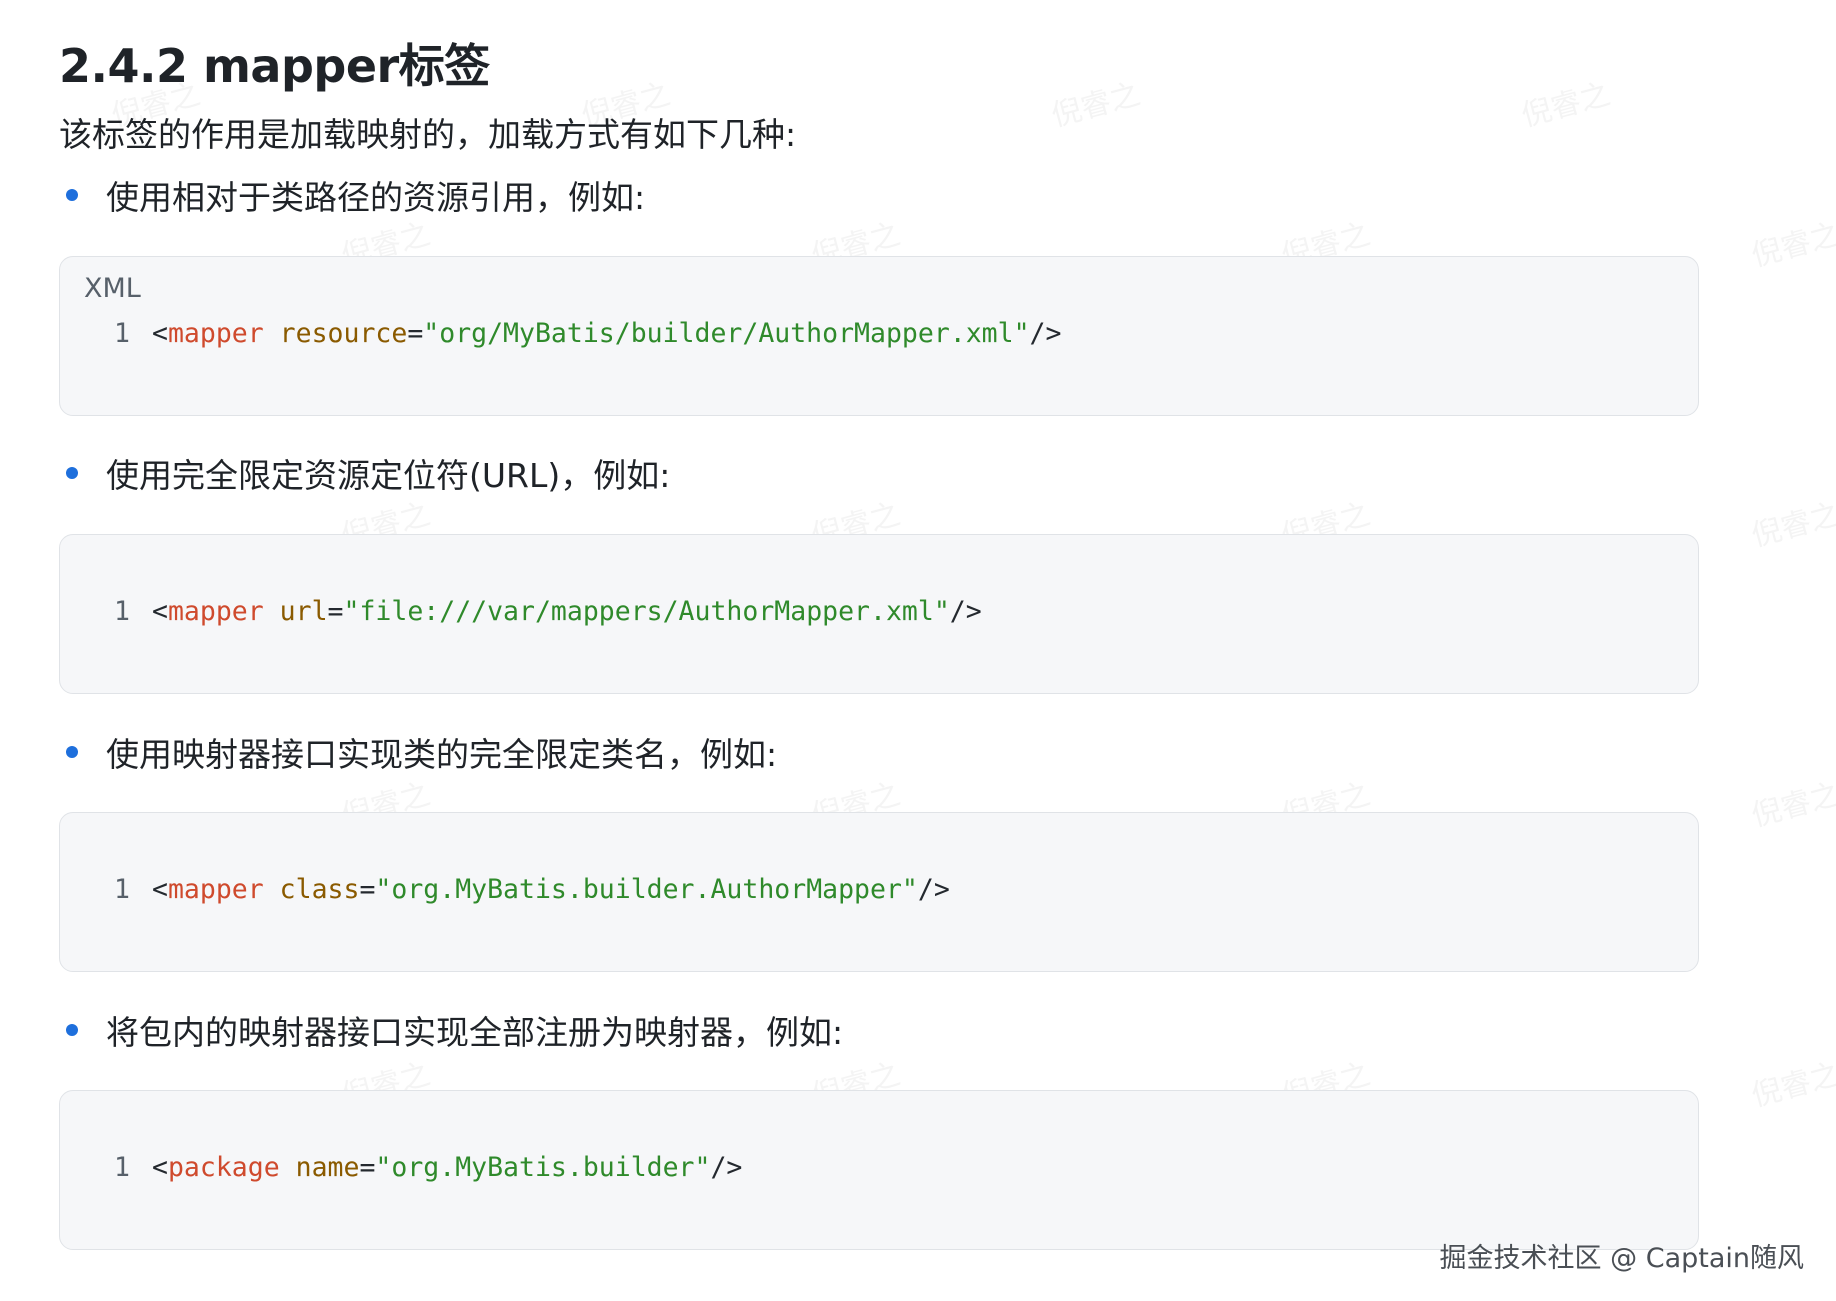 The height and width of the screenshot is (1301, 1836). Describe the element at coordinates (879, 1170) in the screenshot. I see `code-block: 1 < package name = "org.MyBatis.builder"/>` at that location.